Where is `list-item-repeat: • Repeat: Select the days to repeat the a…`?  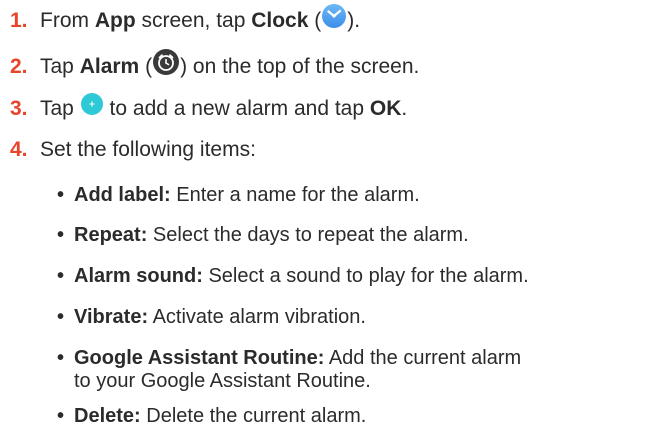 list-item-repeat: • Repeat: Select the days to repeat the a… is located at coordinates (263, 235).